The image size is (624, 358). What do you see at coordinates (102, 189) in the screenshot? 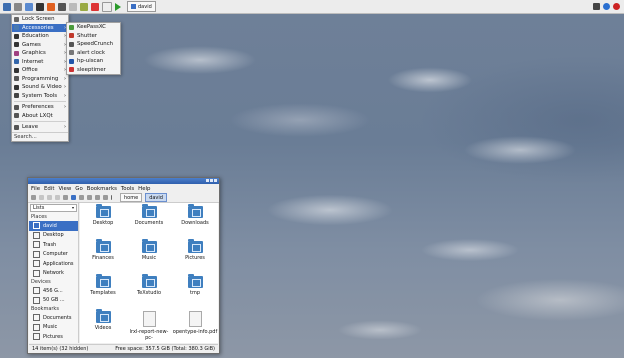
I see `menu-bookmarks: Bookmarks` at bounding box center [102, 189].